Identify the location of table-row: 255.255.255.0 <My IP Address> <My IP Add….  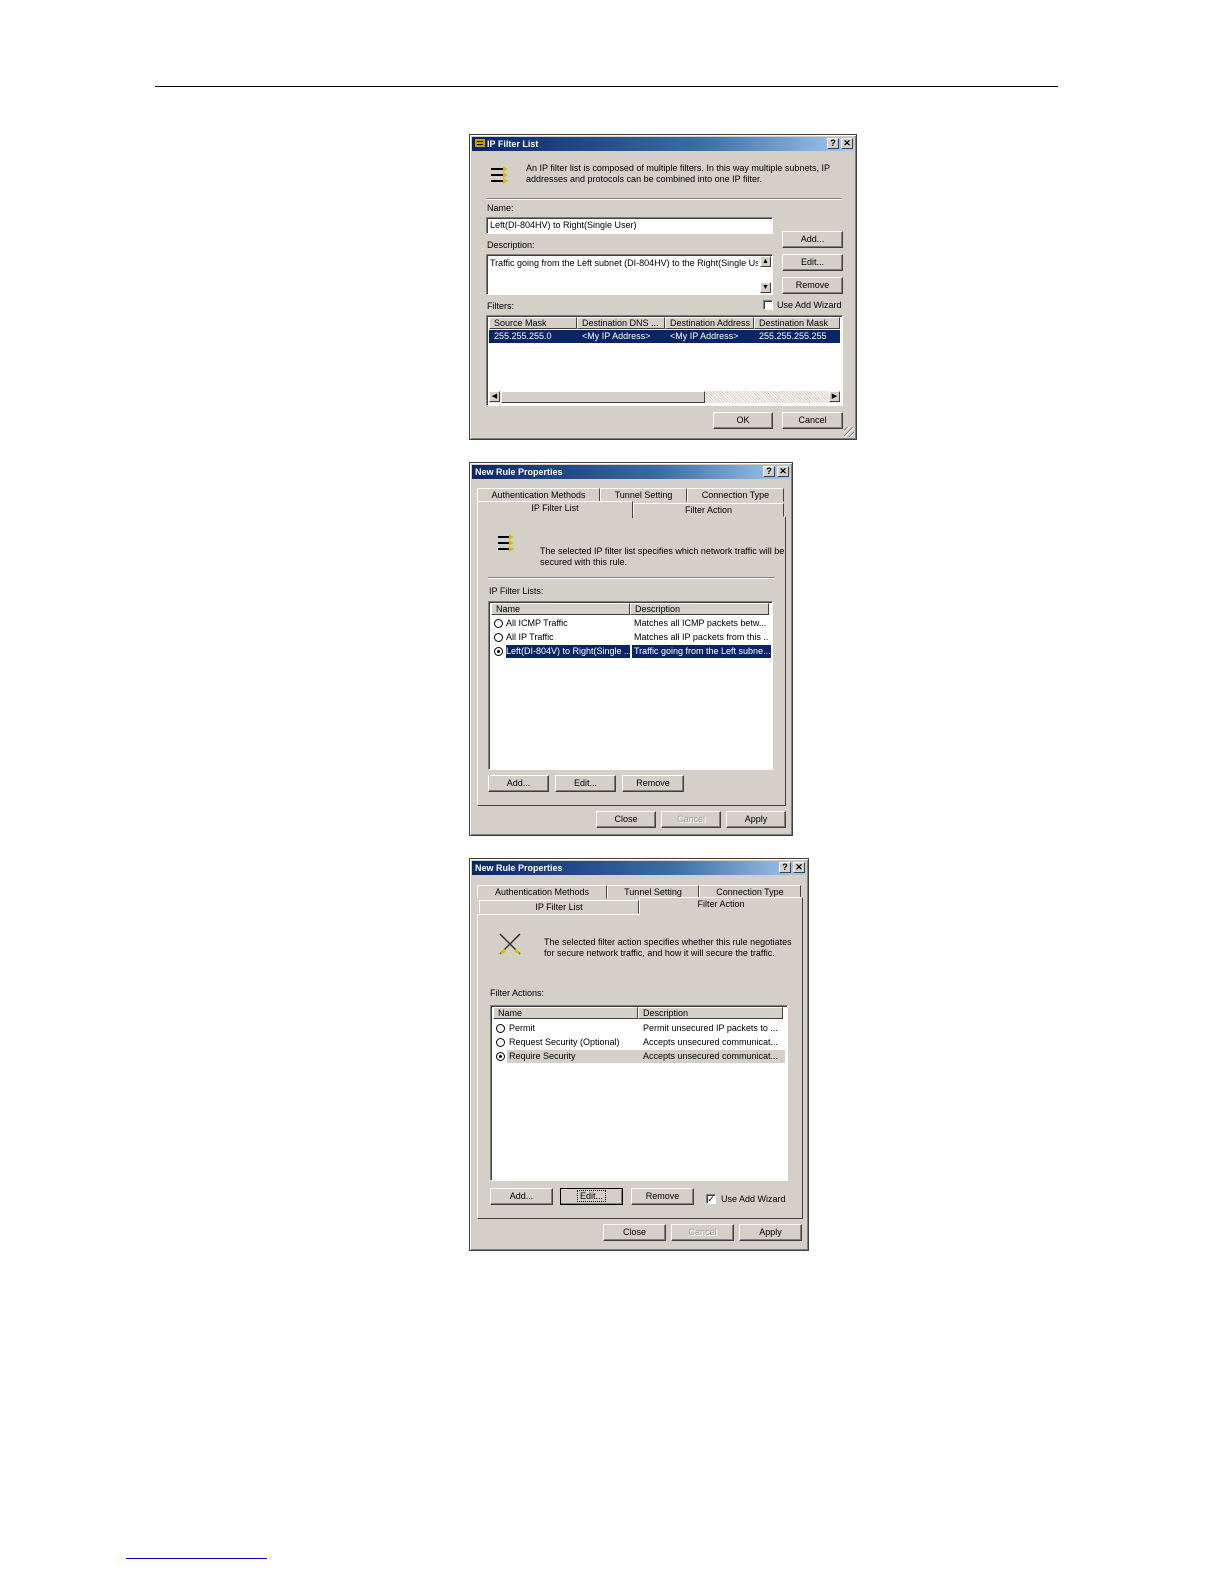
(664, 336).